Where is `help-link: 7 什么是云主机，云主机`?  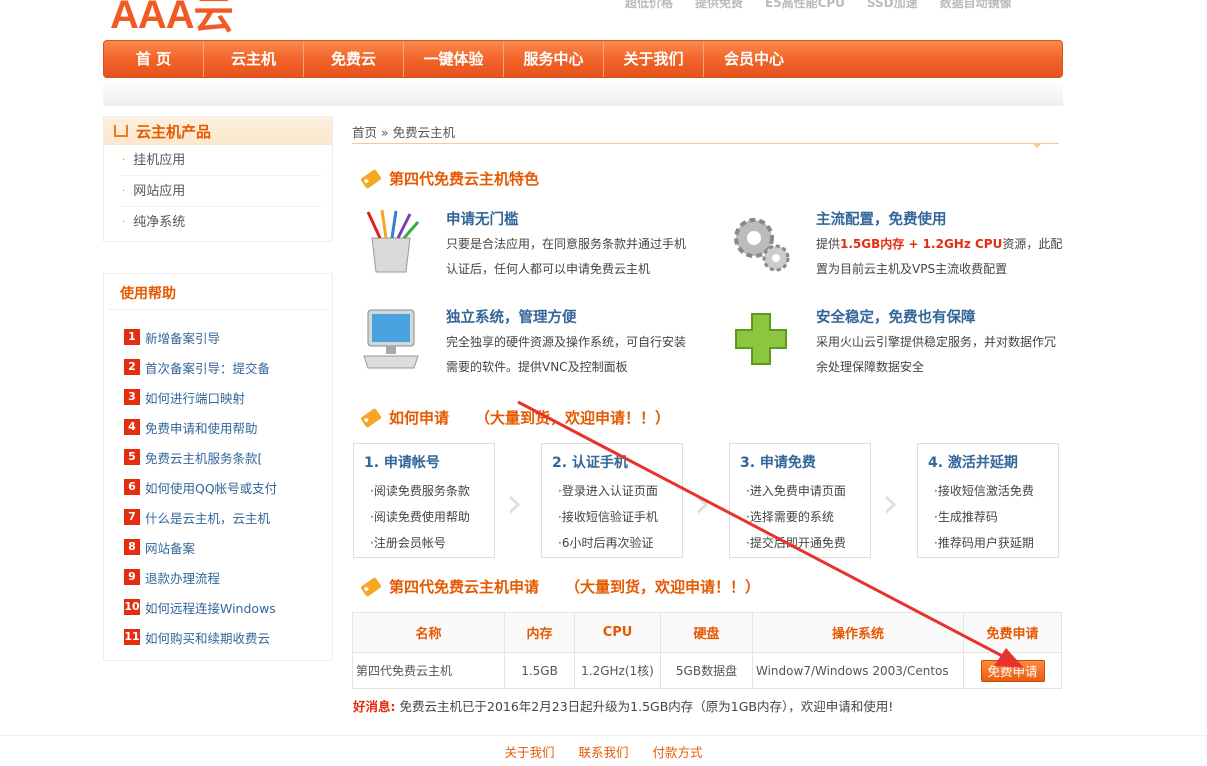
help-link: 7 什么是云主机，云主机 is located at coordinates (228, 517).